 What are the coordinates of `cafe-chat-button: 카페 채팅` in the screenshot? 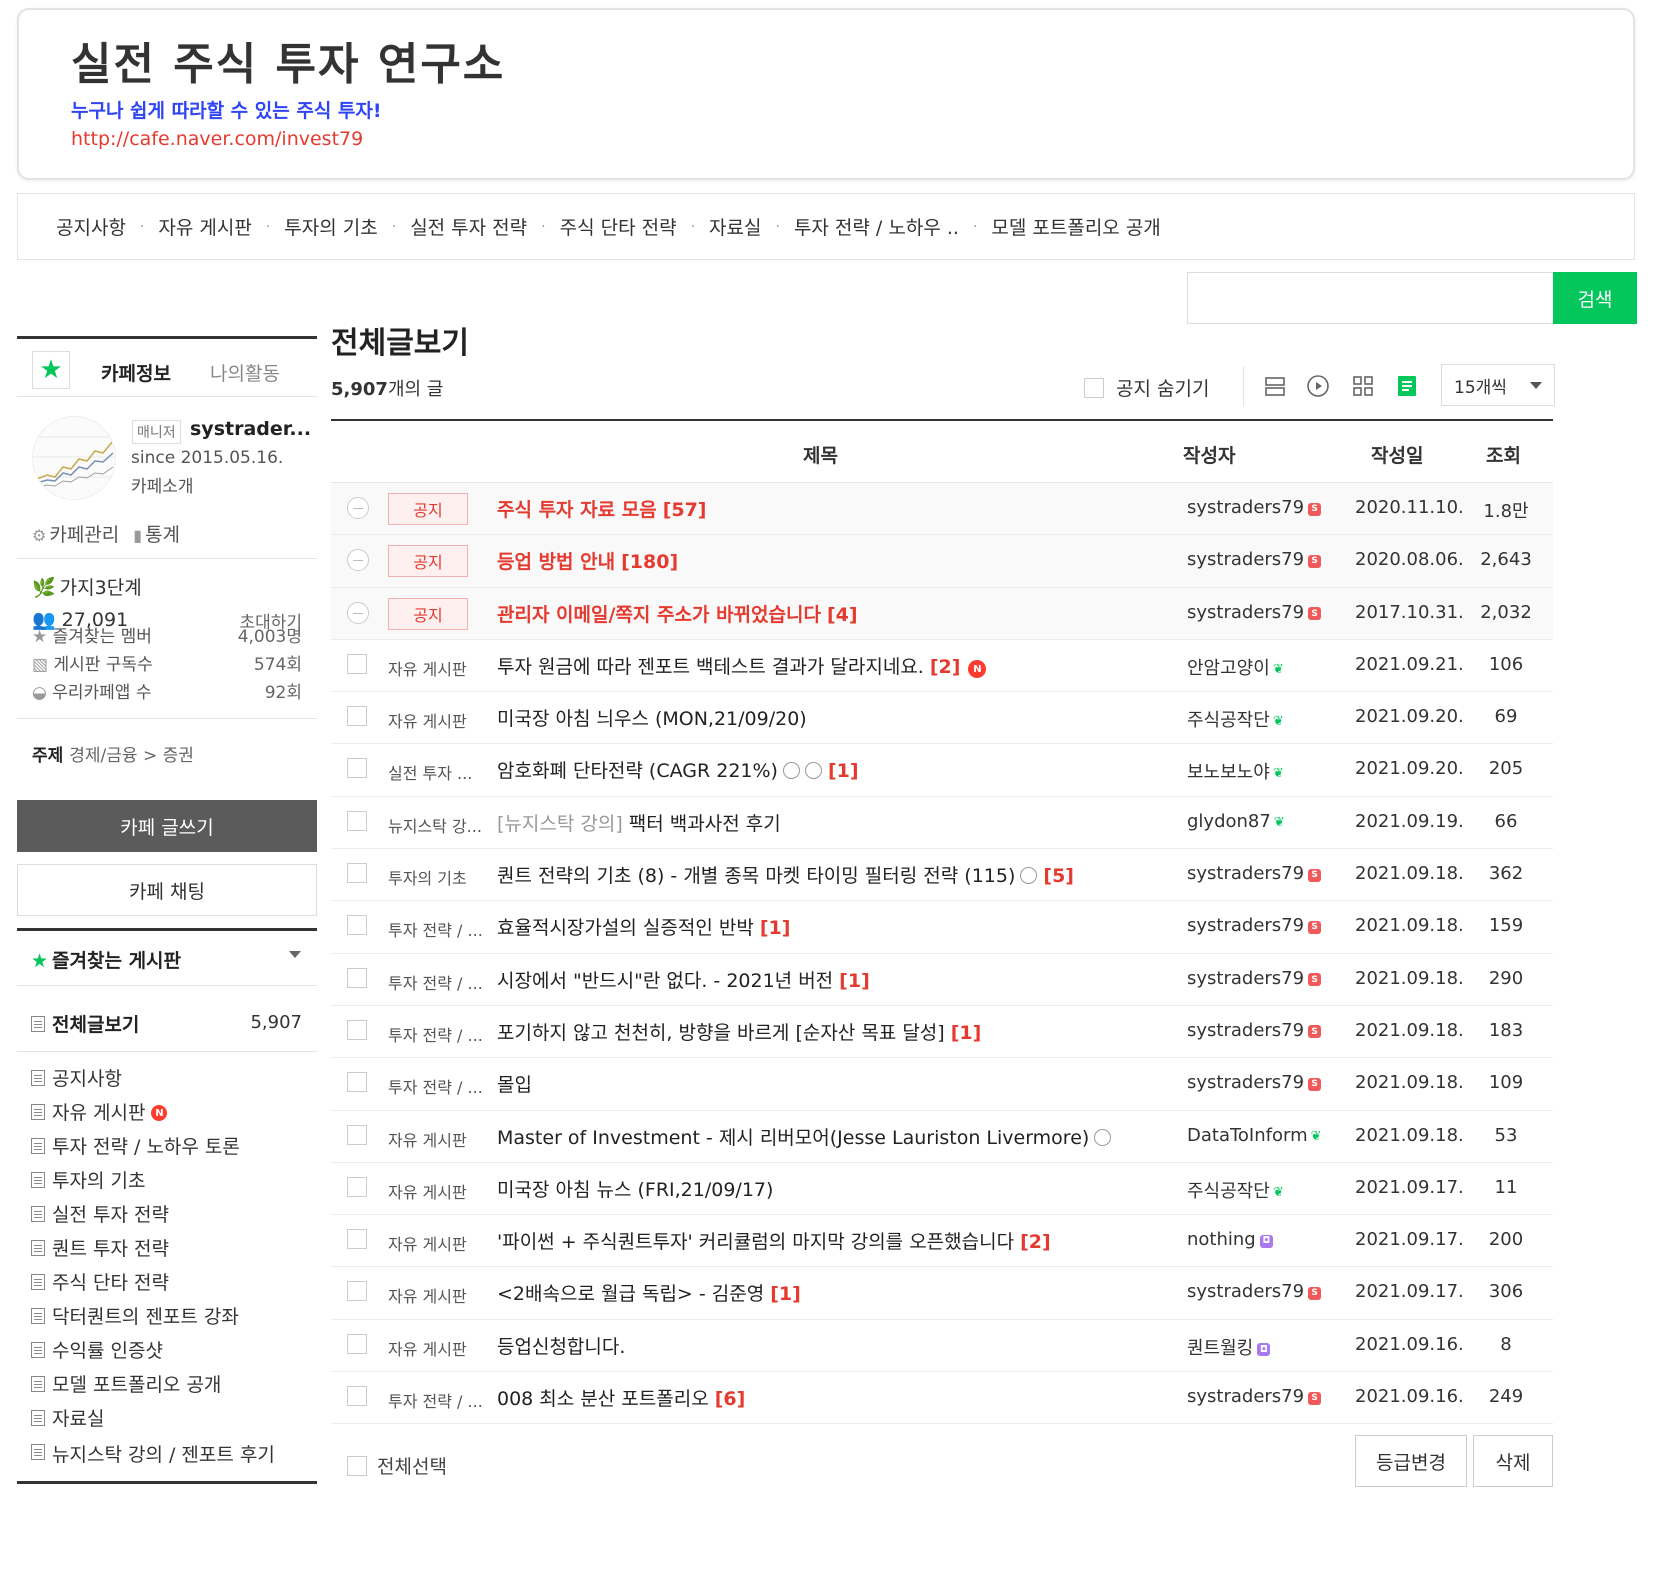 It's located at (167, 890).